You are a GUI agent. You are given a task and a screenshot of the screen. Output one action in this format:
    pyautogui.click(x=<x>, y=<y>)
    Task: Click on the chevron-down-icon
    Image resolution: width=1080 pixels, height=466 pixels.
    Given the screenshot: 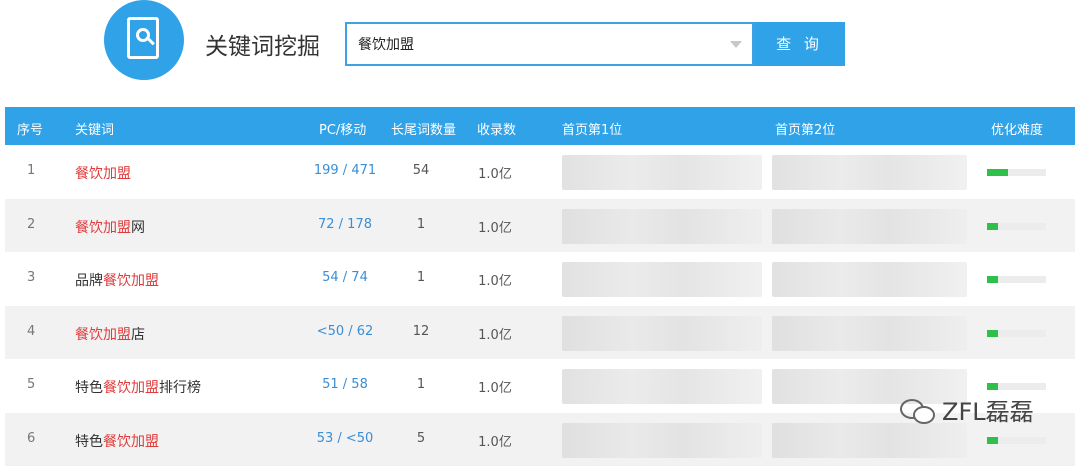 What is the action you would take?
    pyautogui.click(x=736, y=44)
    